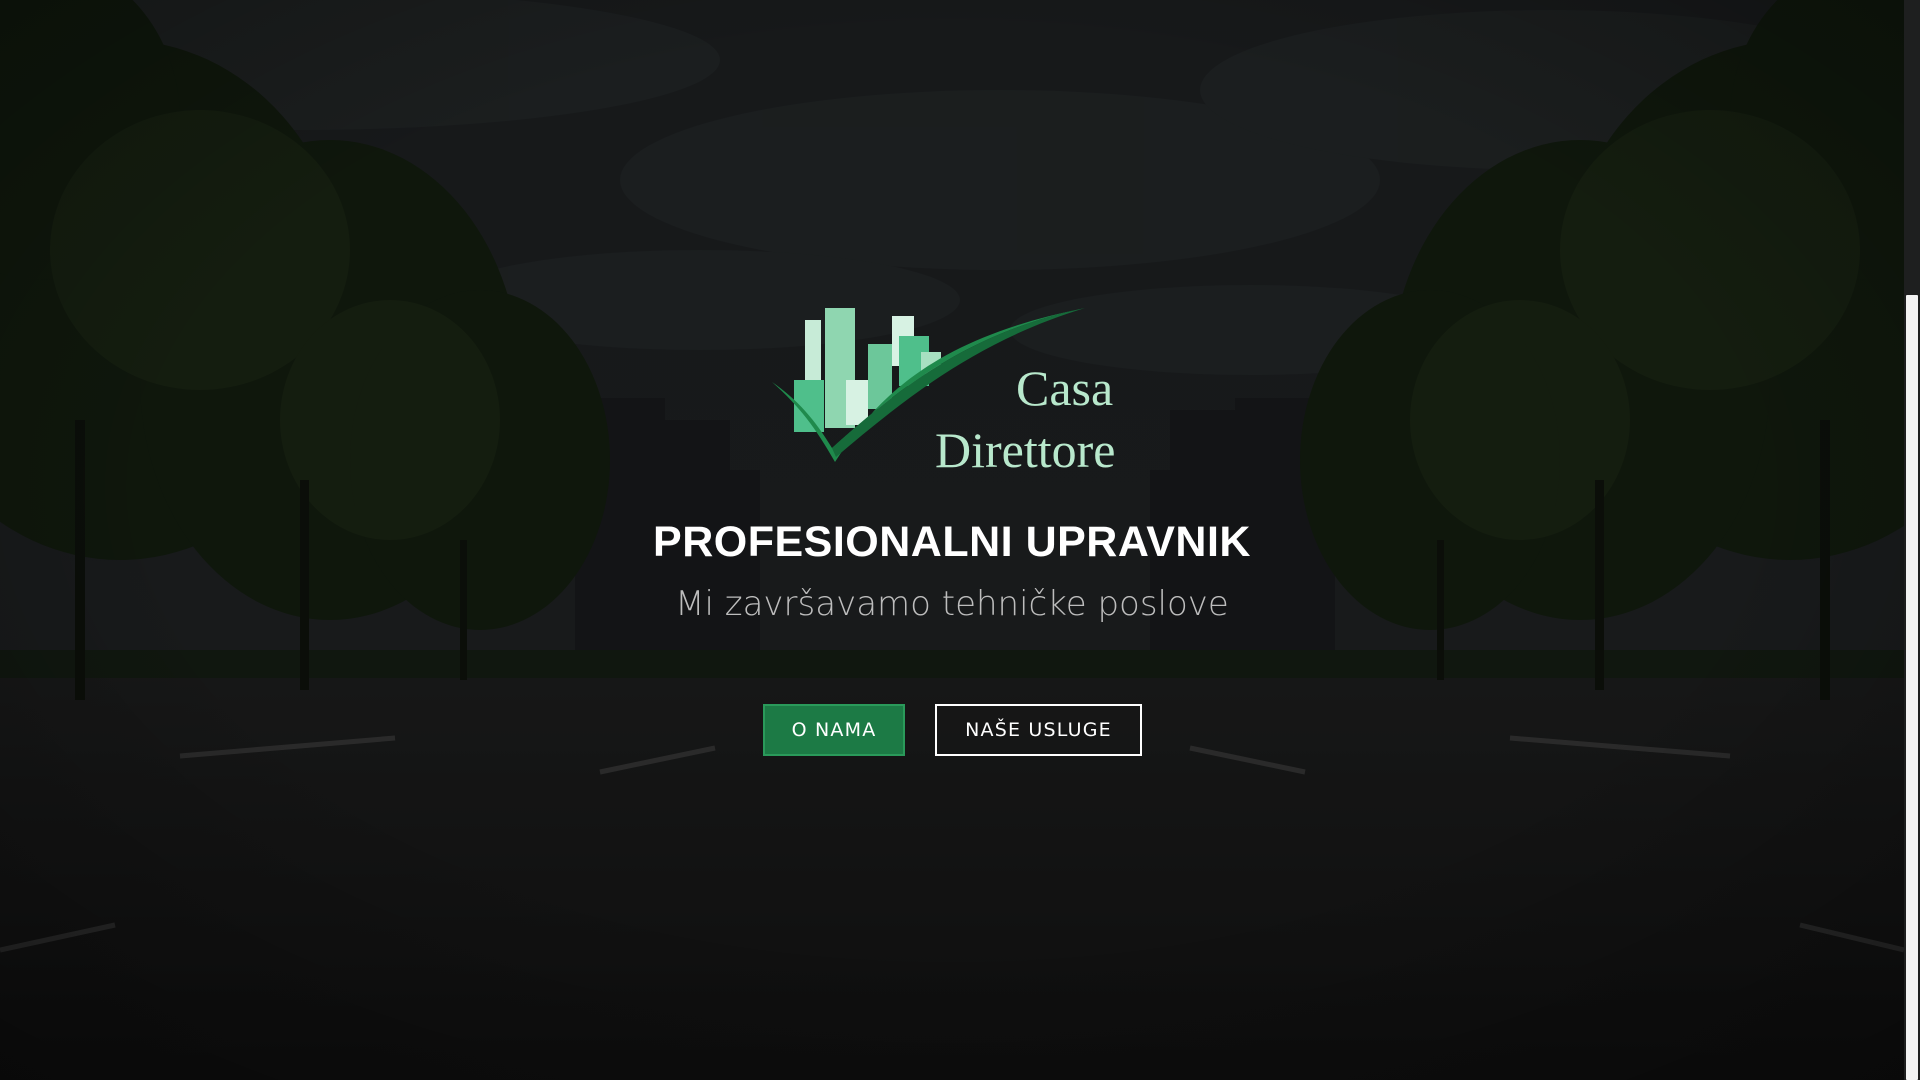 This screenshot has width=1920, height=1080. What do you see at coordinates (1025, 450) in the screenshot?
I see `logo-text-direttore: Direttore` at bounding box center [1025, 450].